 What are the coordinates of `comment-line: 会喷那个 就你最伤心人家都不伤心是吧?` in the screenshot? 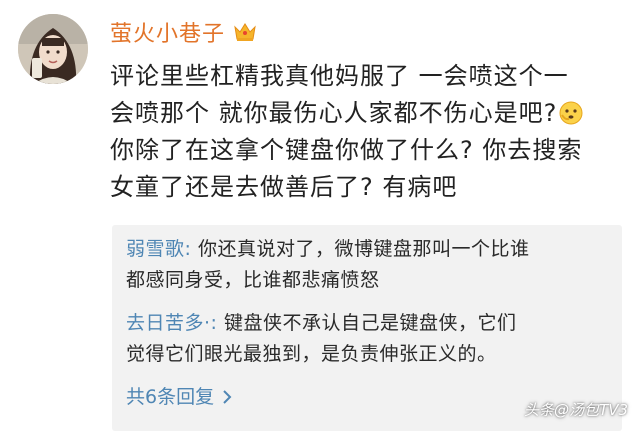 It's located at (360, 113).